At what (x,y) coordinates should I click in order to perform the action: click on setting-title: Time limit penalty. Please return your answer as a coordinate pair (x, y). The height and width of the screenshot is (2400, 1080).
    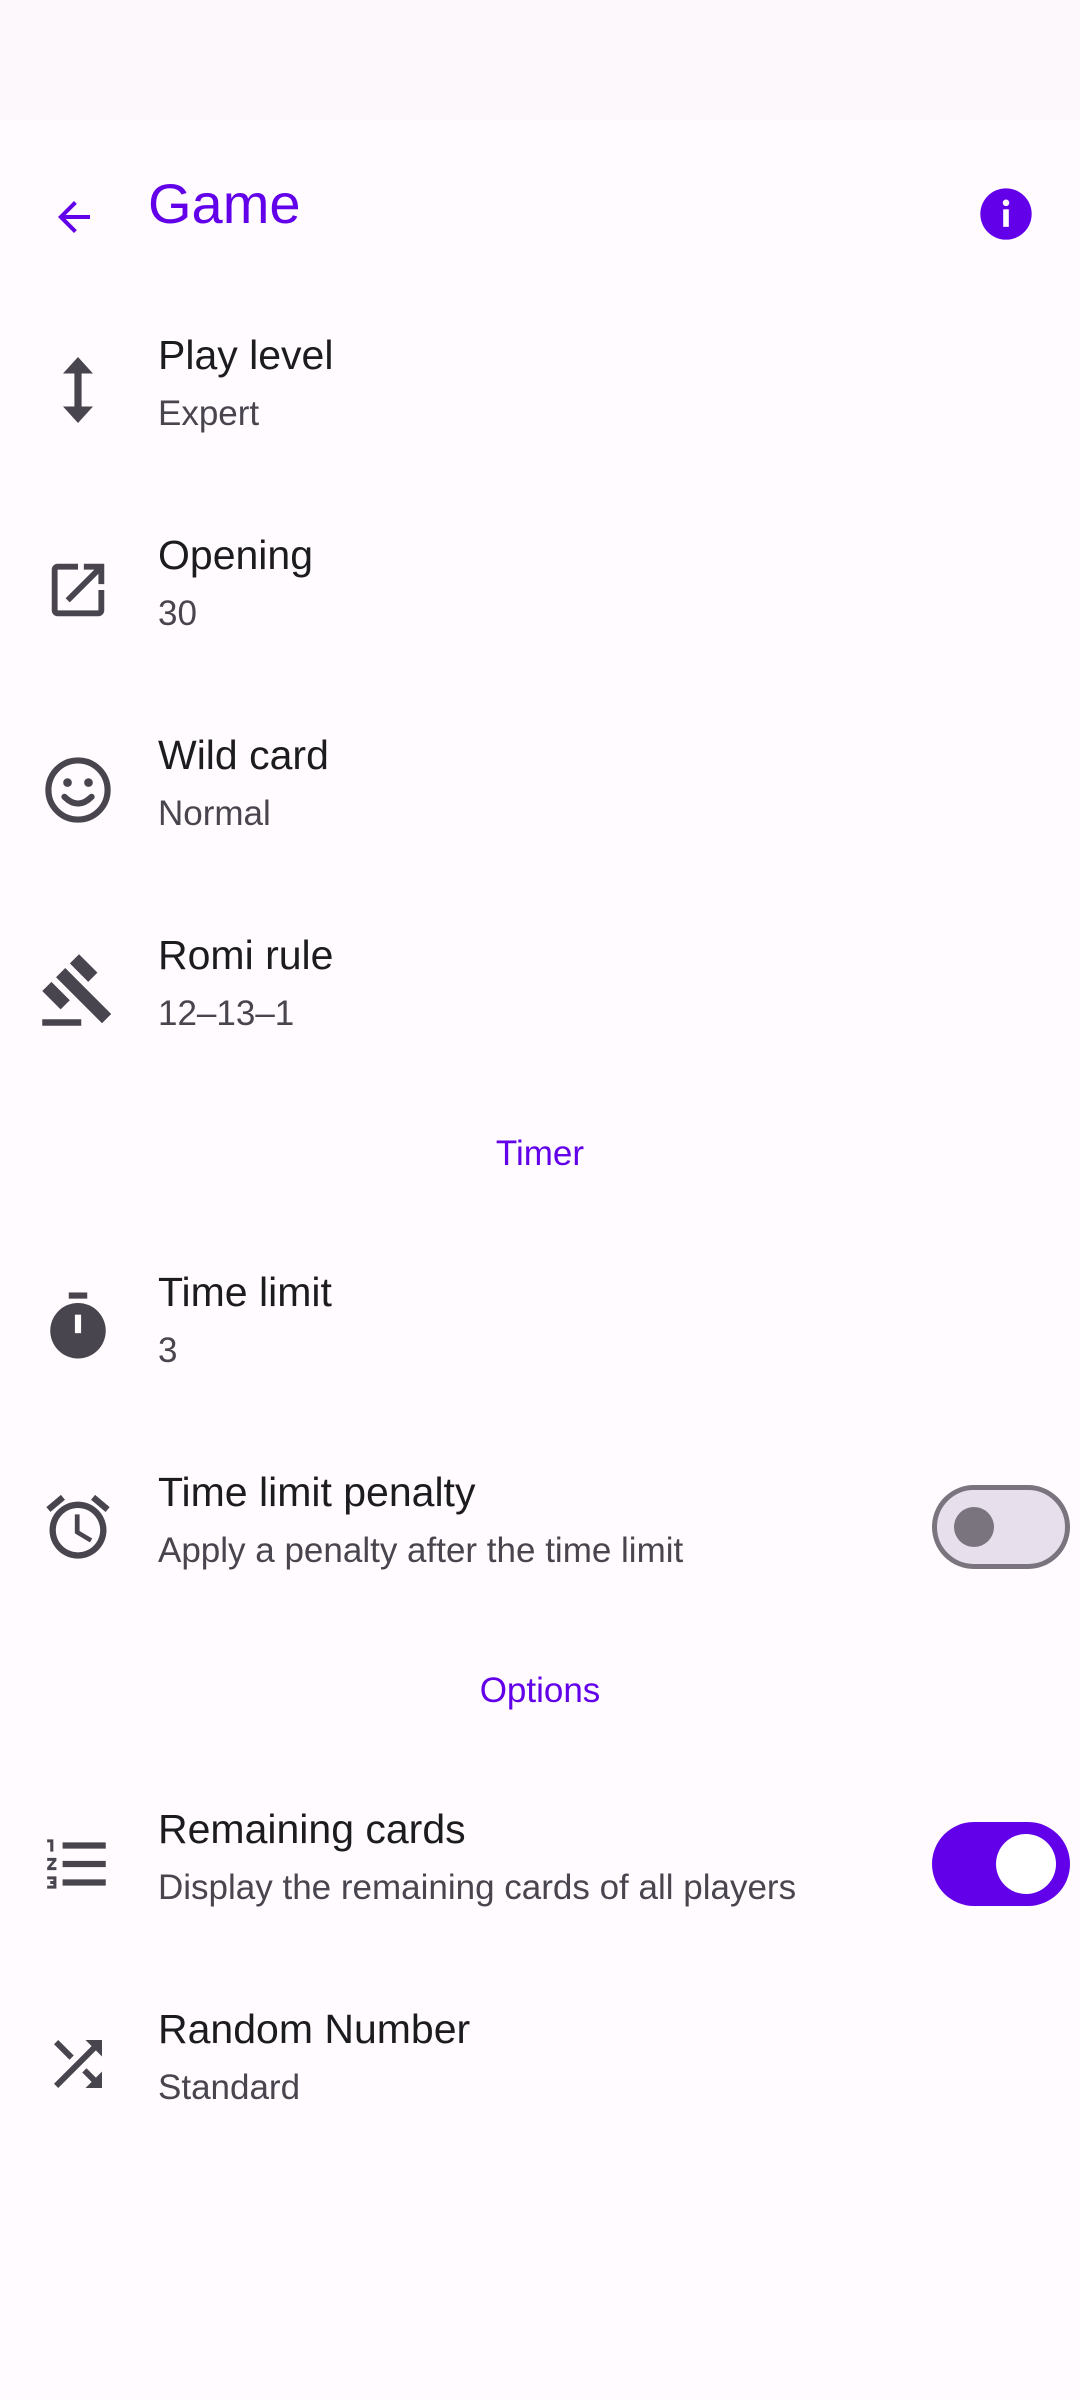
    Looking at the image, I should click on (317, 1492).